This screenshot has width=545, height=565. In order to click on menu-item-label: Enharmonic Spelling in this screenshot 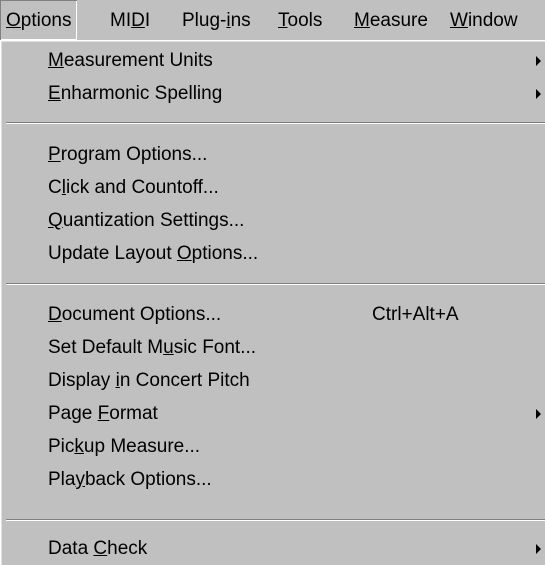, I will do `click(135, 93)`.